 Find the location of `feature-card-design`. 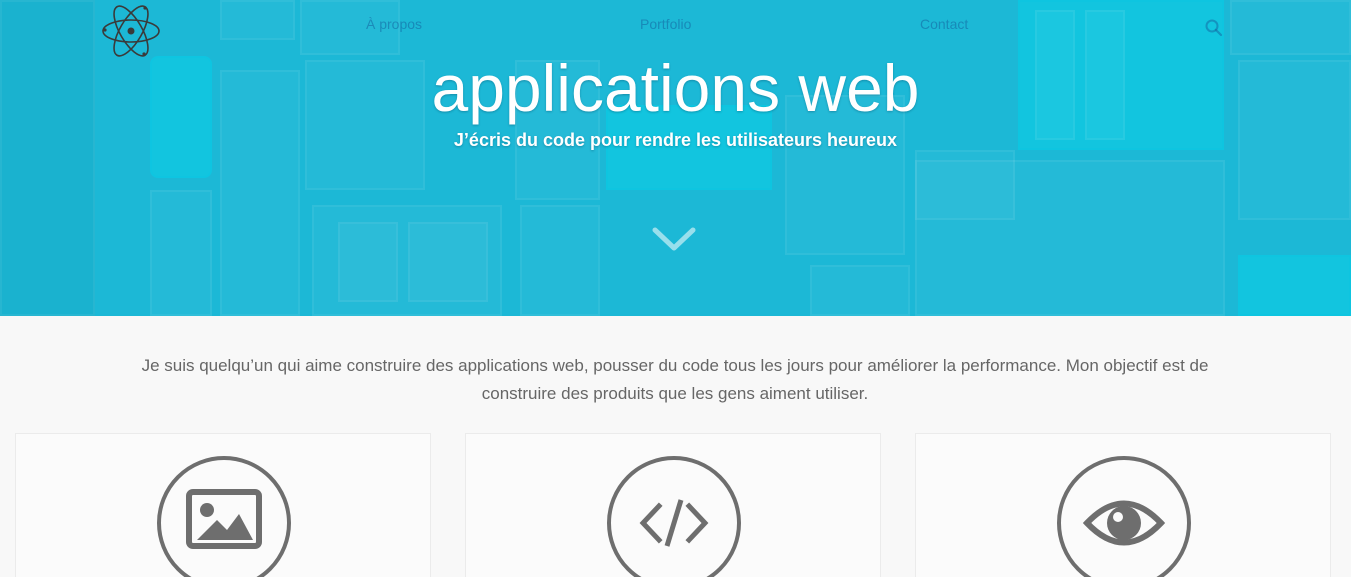

feature-card-design is located at coordinates (223, 505).